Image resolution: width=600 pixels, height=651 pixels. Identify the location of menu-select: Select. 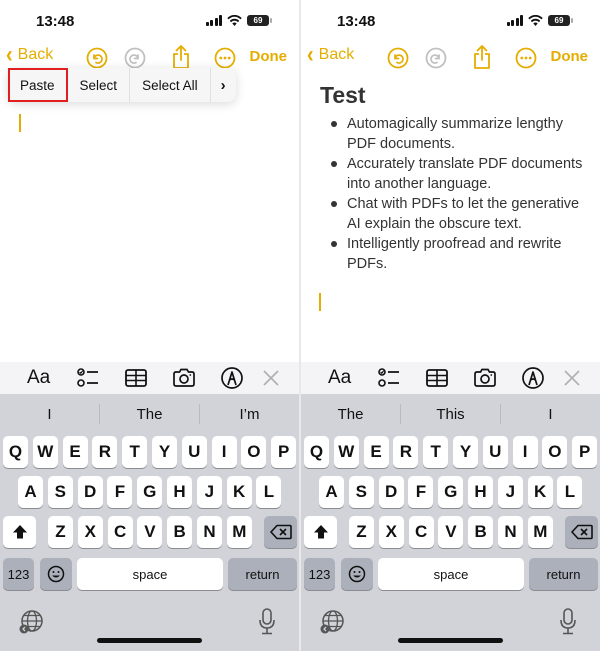
(99, 85).